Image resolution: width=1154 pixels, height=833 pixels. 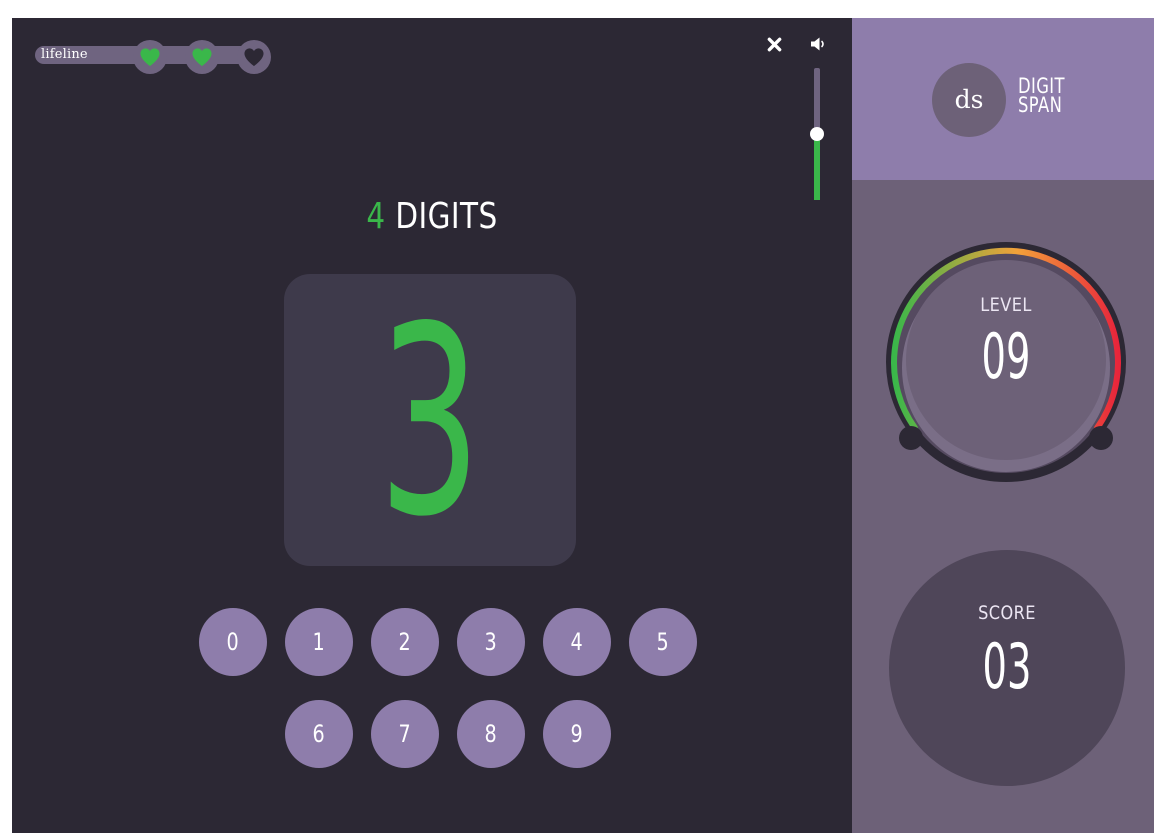 I want to click on digits-heading: 4 DIGITS, so click(x=432, y=216).